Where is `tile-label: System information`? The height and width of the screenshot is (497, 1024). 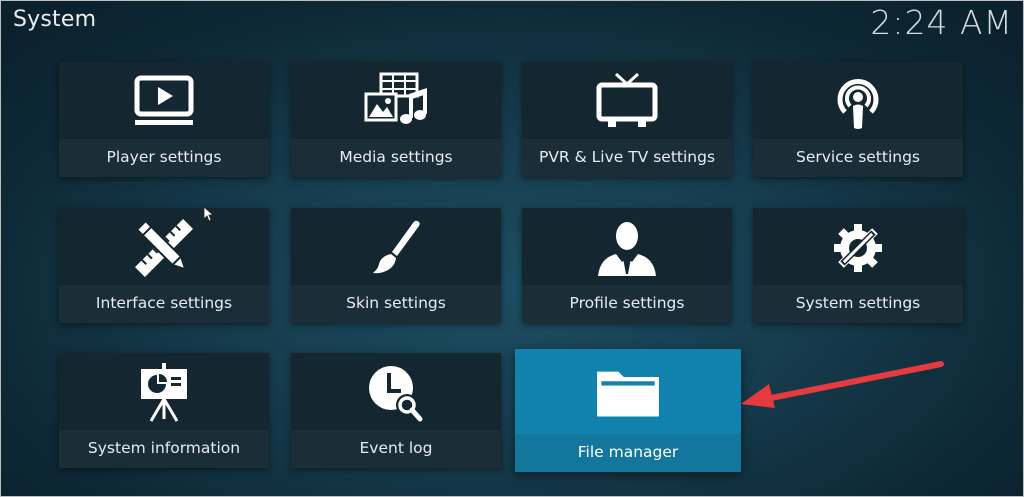
tile-label: System information is located at coordinates (164, 448).